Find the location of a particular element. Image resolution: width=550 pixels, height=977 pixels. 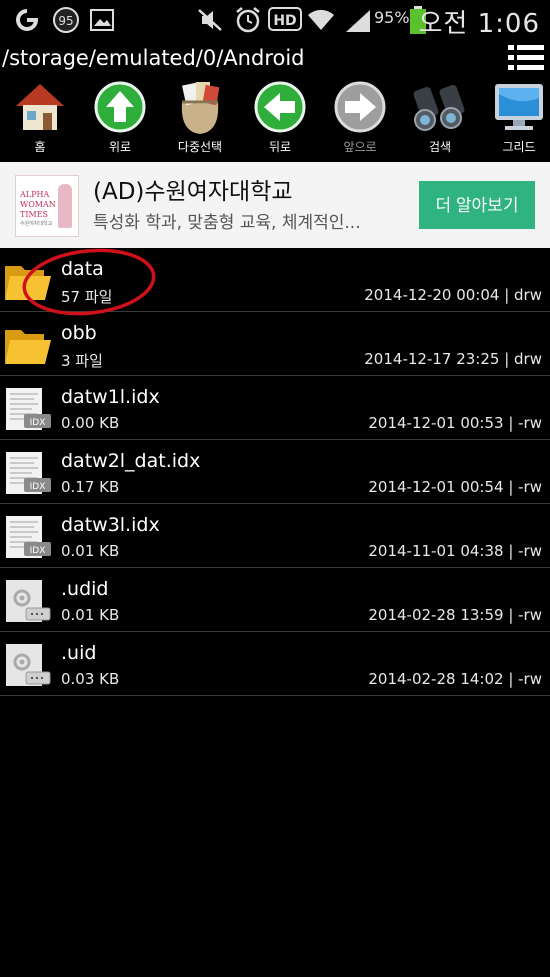

file-name: data is located at coordinates (82, 269).